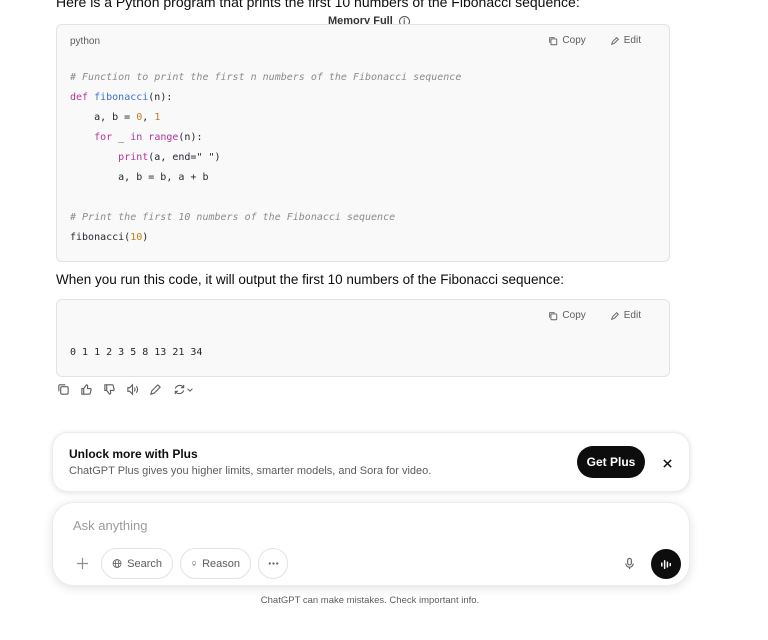 This screenshot has height=640, width=768. What do you see at coordinates (221, 563) in the screenshot?
I see `reason-label: Reason` at bounding box center [221, 563].